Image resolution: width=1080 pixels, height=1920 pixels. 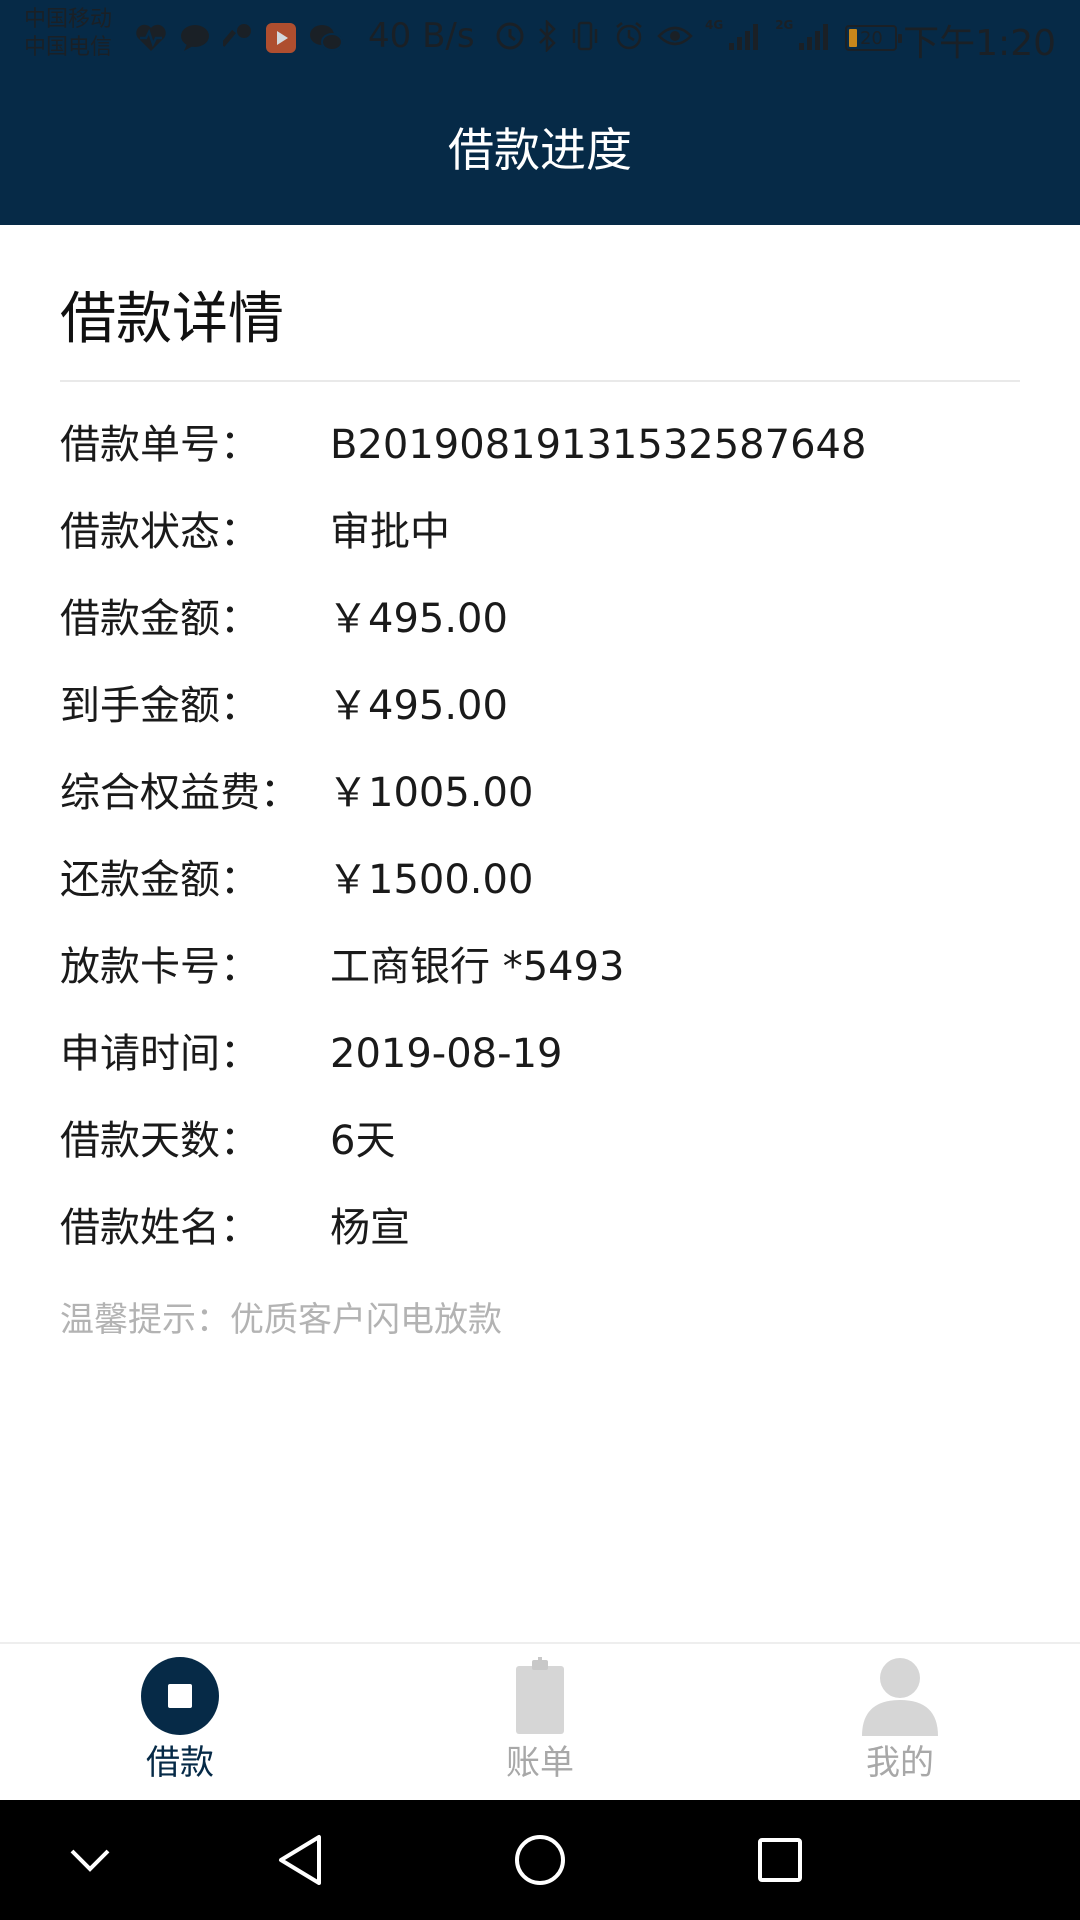 I want to click on status-bar: 中国移动 中国电信 40 B/s 4G 2G 20 下午1:20, so click(x=540, y=39).